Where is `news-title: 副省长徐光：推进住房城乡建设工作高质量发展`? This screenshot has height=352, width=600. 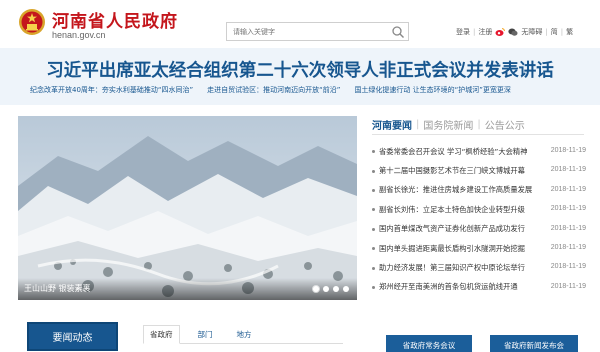
news-title: 副省长徐光：推进住房城乡建设工作高质量发展 is located at coordinates (461, 190).